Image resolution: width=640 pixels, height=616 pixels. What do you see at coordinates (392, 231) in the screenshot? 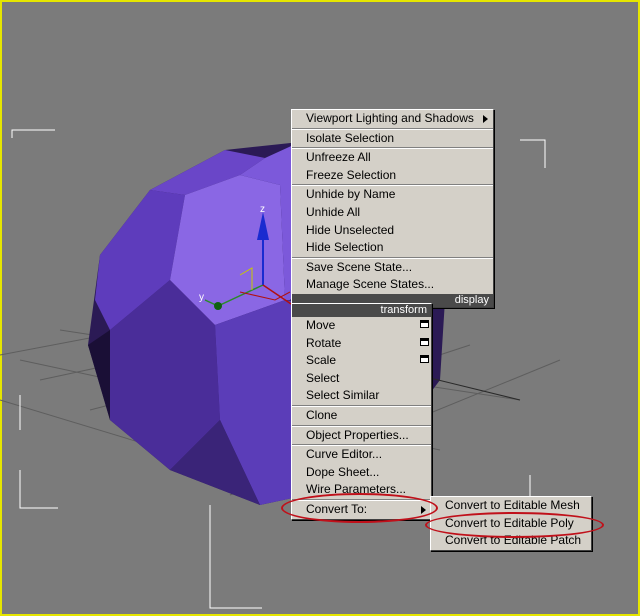
I see `menu-item-hide-unselected: Hide Unselected` at bounding box center [392, 231].